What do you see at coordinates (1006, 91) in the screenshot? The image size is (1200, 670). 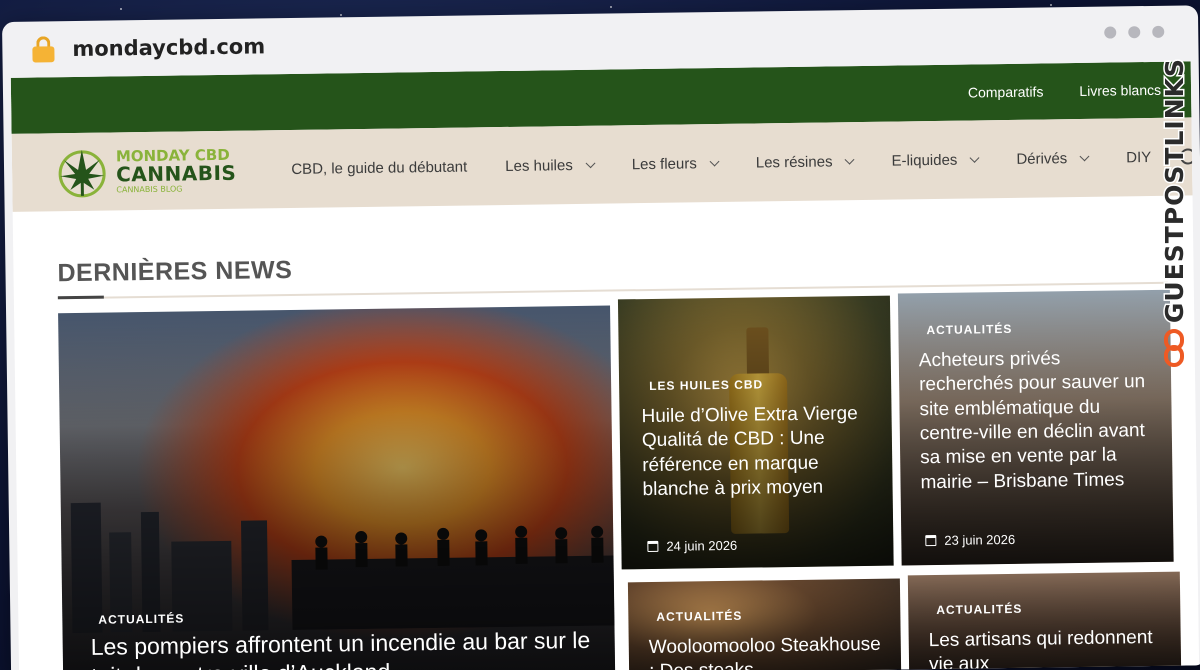 I see `top-link-comparatifs: Comparatifs` at bounding box center [1006, 91].